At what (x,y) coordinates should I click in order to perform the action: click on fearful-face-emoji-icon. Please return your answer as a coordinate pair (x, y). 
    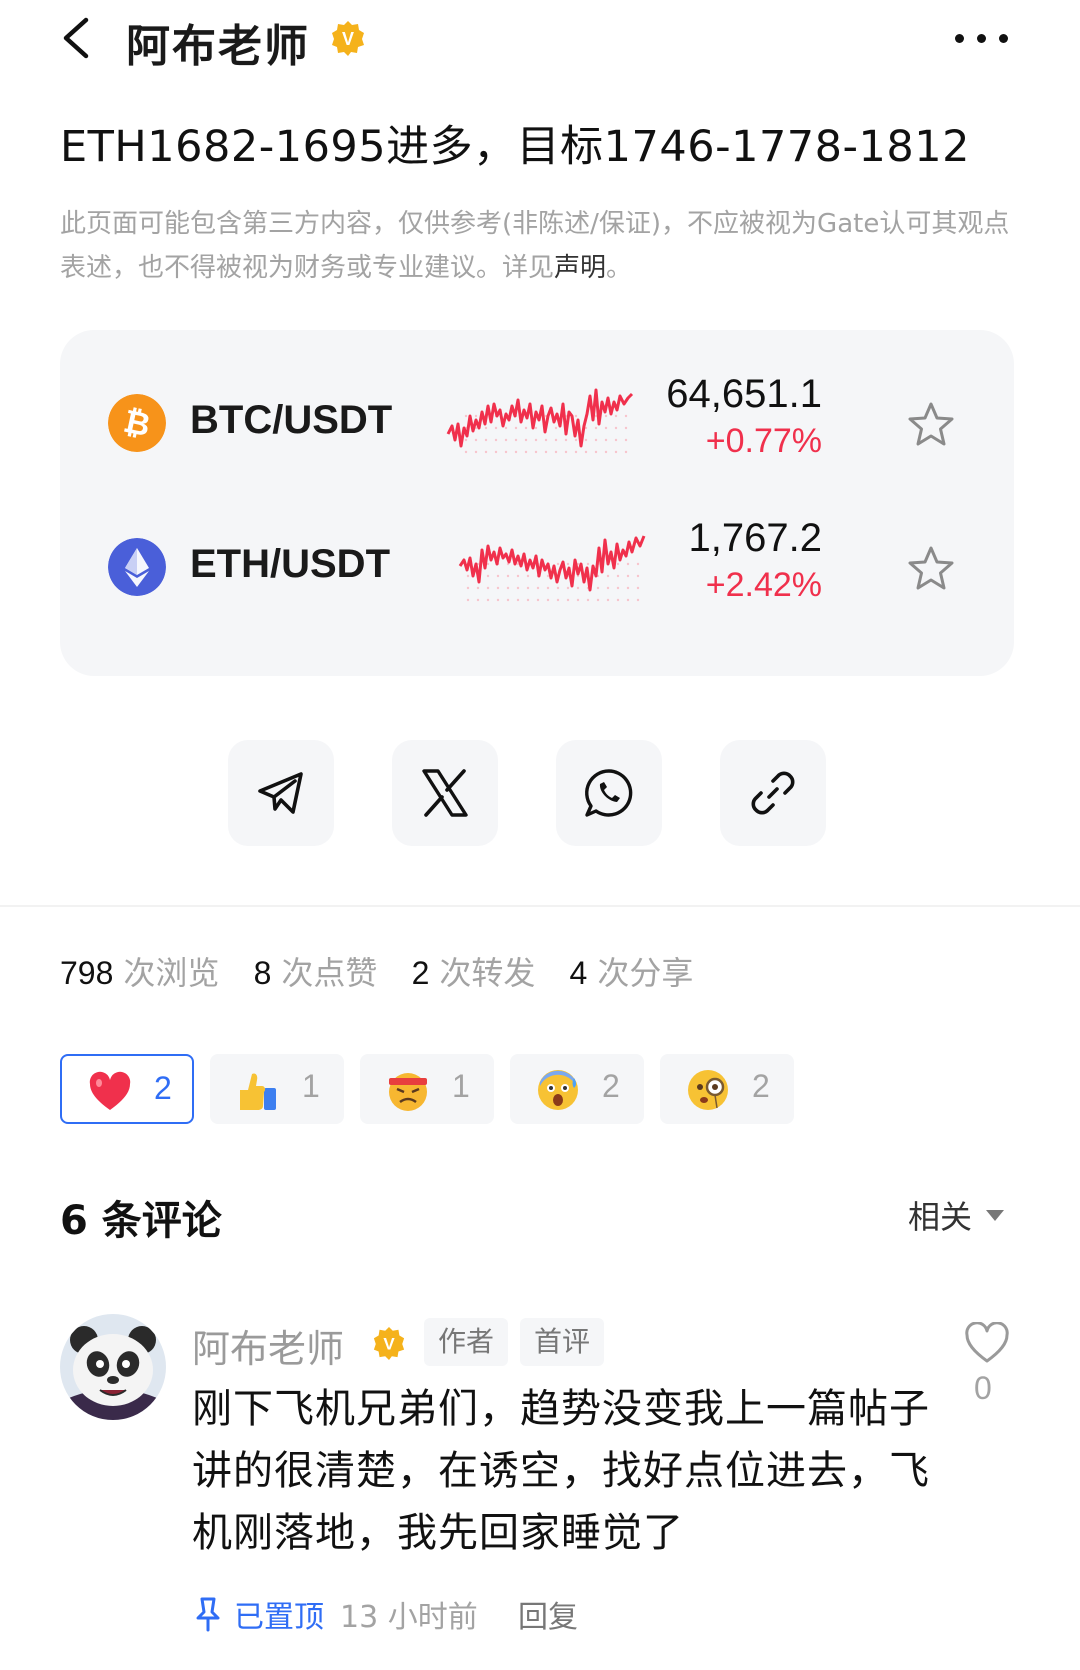
    Looking at the image, I should click on (558, 1090).